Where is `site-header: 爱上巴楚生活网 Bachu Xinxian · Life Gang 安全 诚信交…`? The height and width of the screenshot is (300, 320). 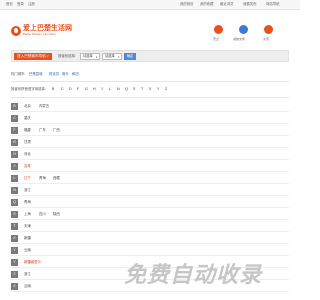 site-header: 爱上巴楚生活网 Bachu Xinxian · Life Gang 安全 诚信交… is located at coordinates (150, 25).